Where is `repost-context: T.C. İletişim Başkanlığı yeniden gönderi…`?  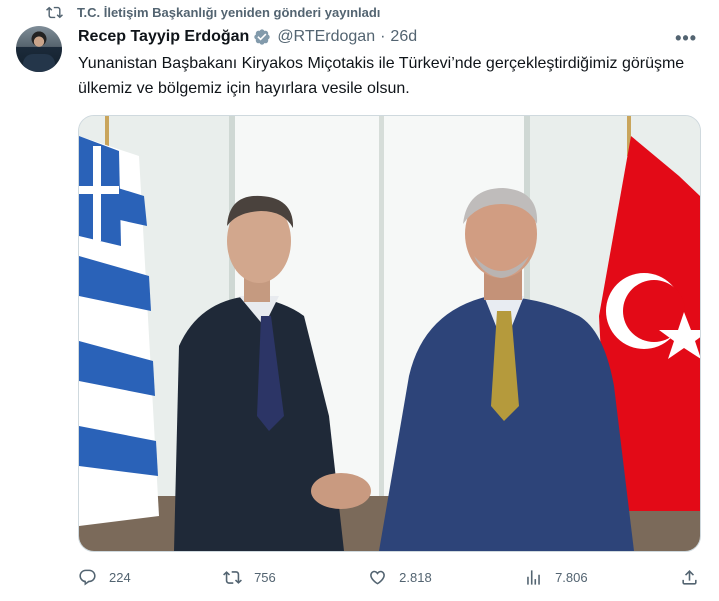
repost-context: T.C. İletişim Başkanlığı yeniden gönderi… is located at coordinates (213, 12).